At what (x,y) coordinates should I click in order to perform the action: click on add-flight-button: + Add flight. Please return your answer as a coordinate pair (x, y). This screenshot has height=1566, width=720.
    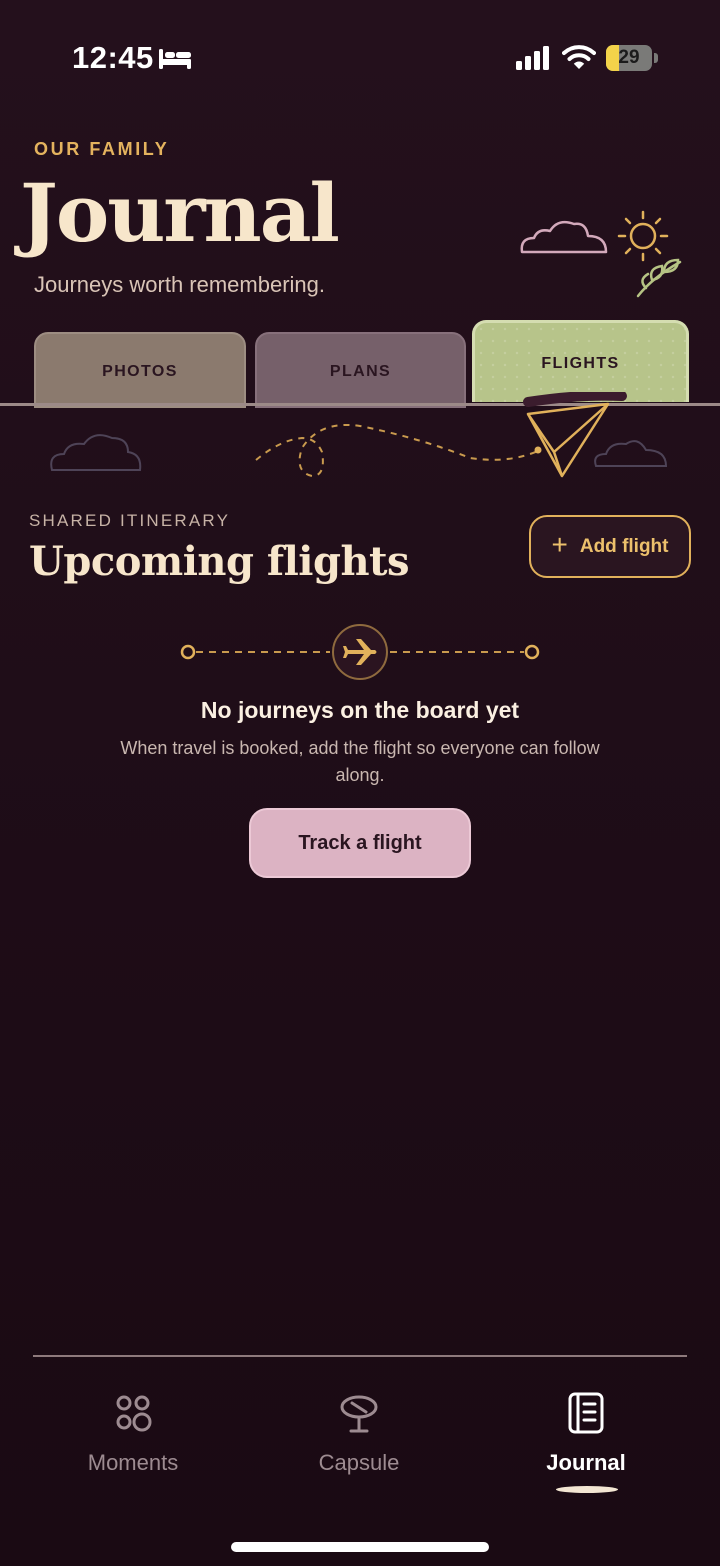
    Looking at the image, I should click on (610, 546).